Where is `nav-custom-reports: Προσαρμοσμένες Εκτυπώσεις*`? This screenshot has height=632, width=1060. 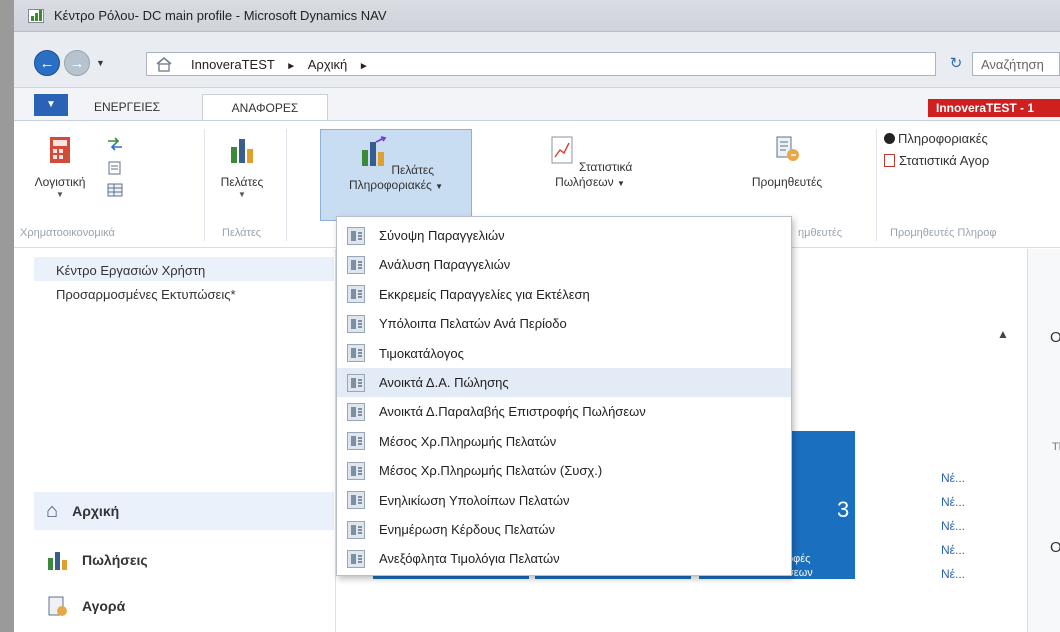 nav-custom-reports: Προσαρμοσμένες Εκτυπώσεις* is located at coordinates (184, 293).